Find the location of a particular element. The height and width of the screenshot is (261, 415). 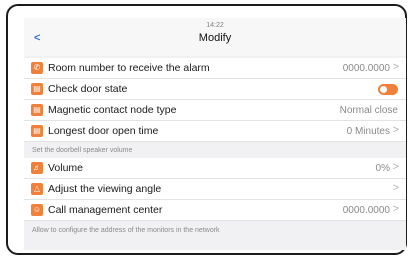

door-state-toggle is located at coordinates (388, 89).